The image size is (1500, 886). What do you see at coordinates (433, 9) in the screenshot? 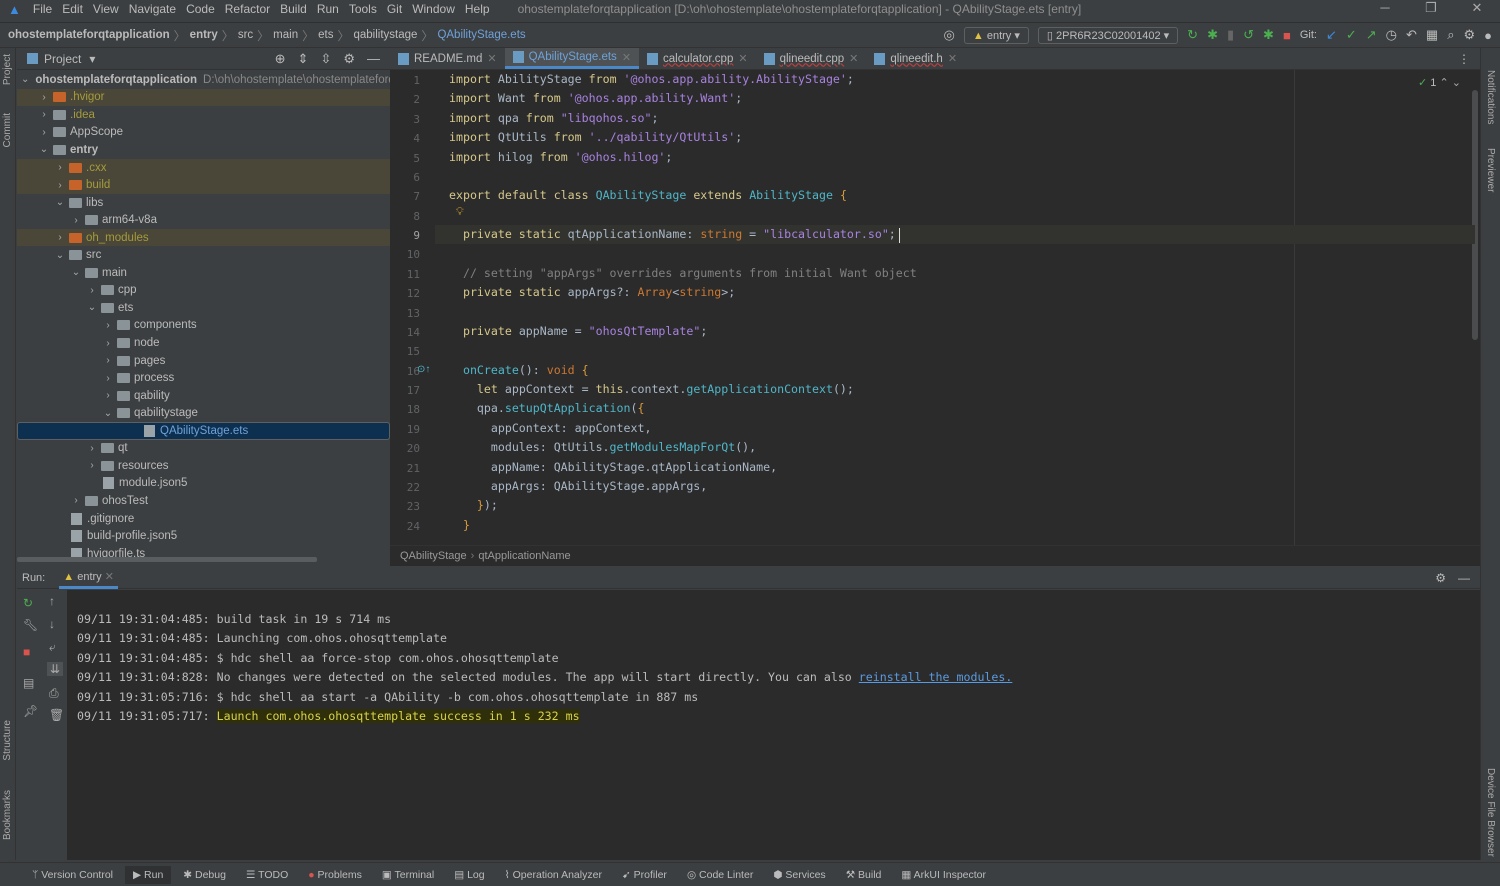
I see `menu-window: Window` at bounding box center [433, 9].